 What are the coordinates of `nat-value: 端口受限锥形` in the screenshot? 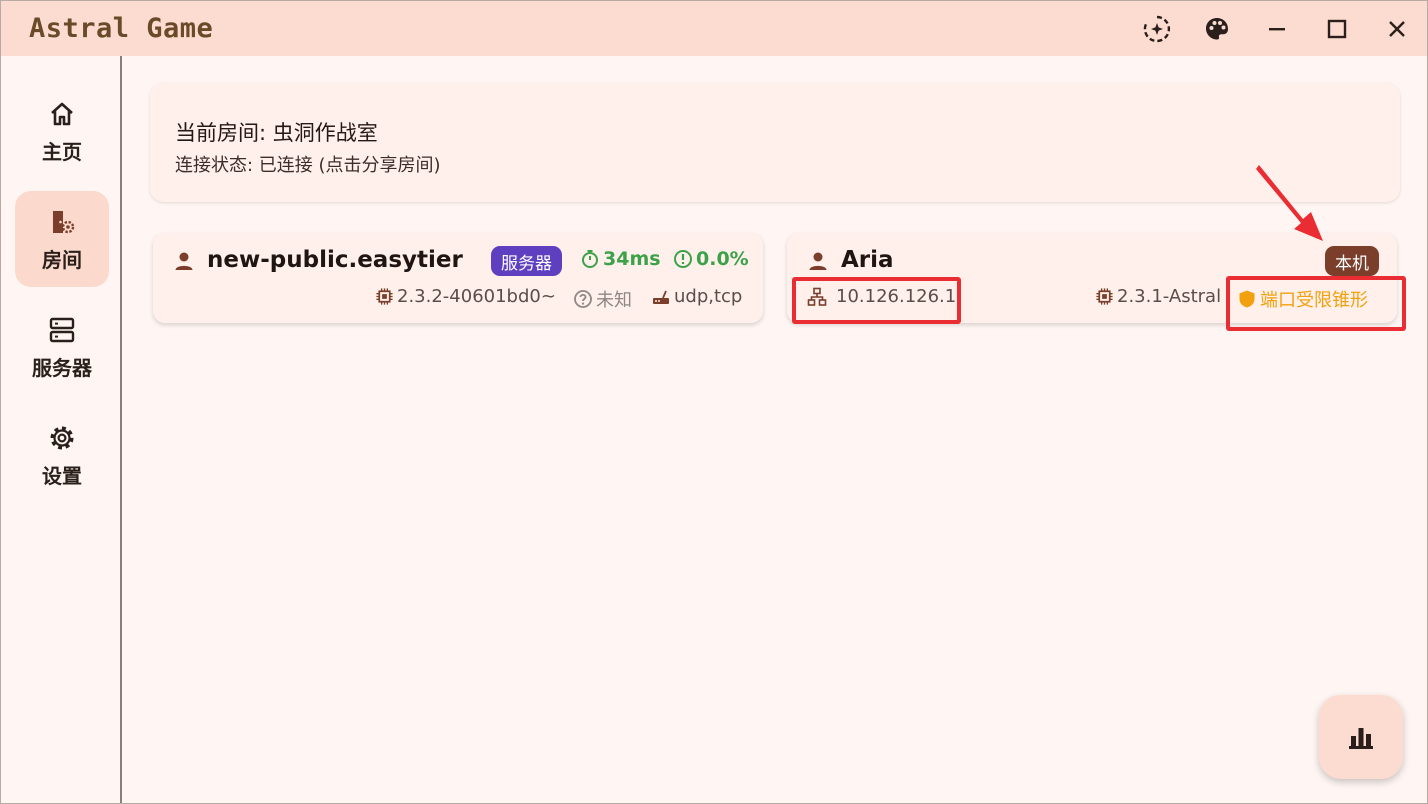 It's located at (1314, 300).